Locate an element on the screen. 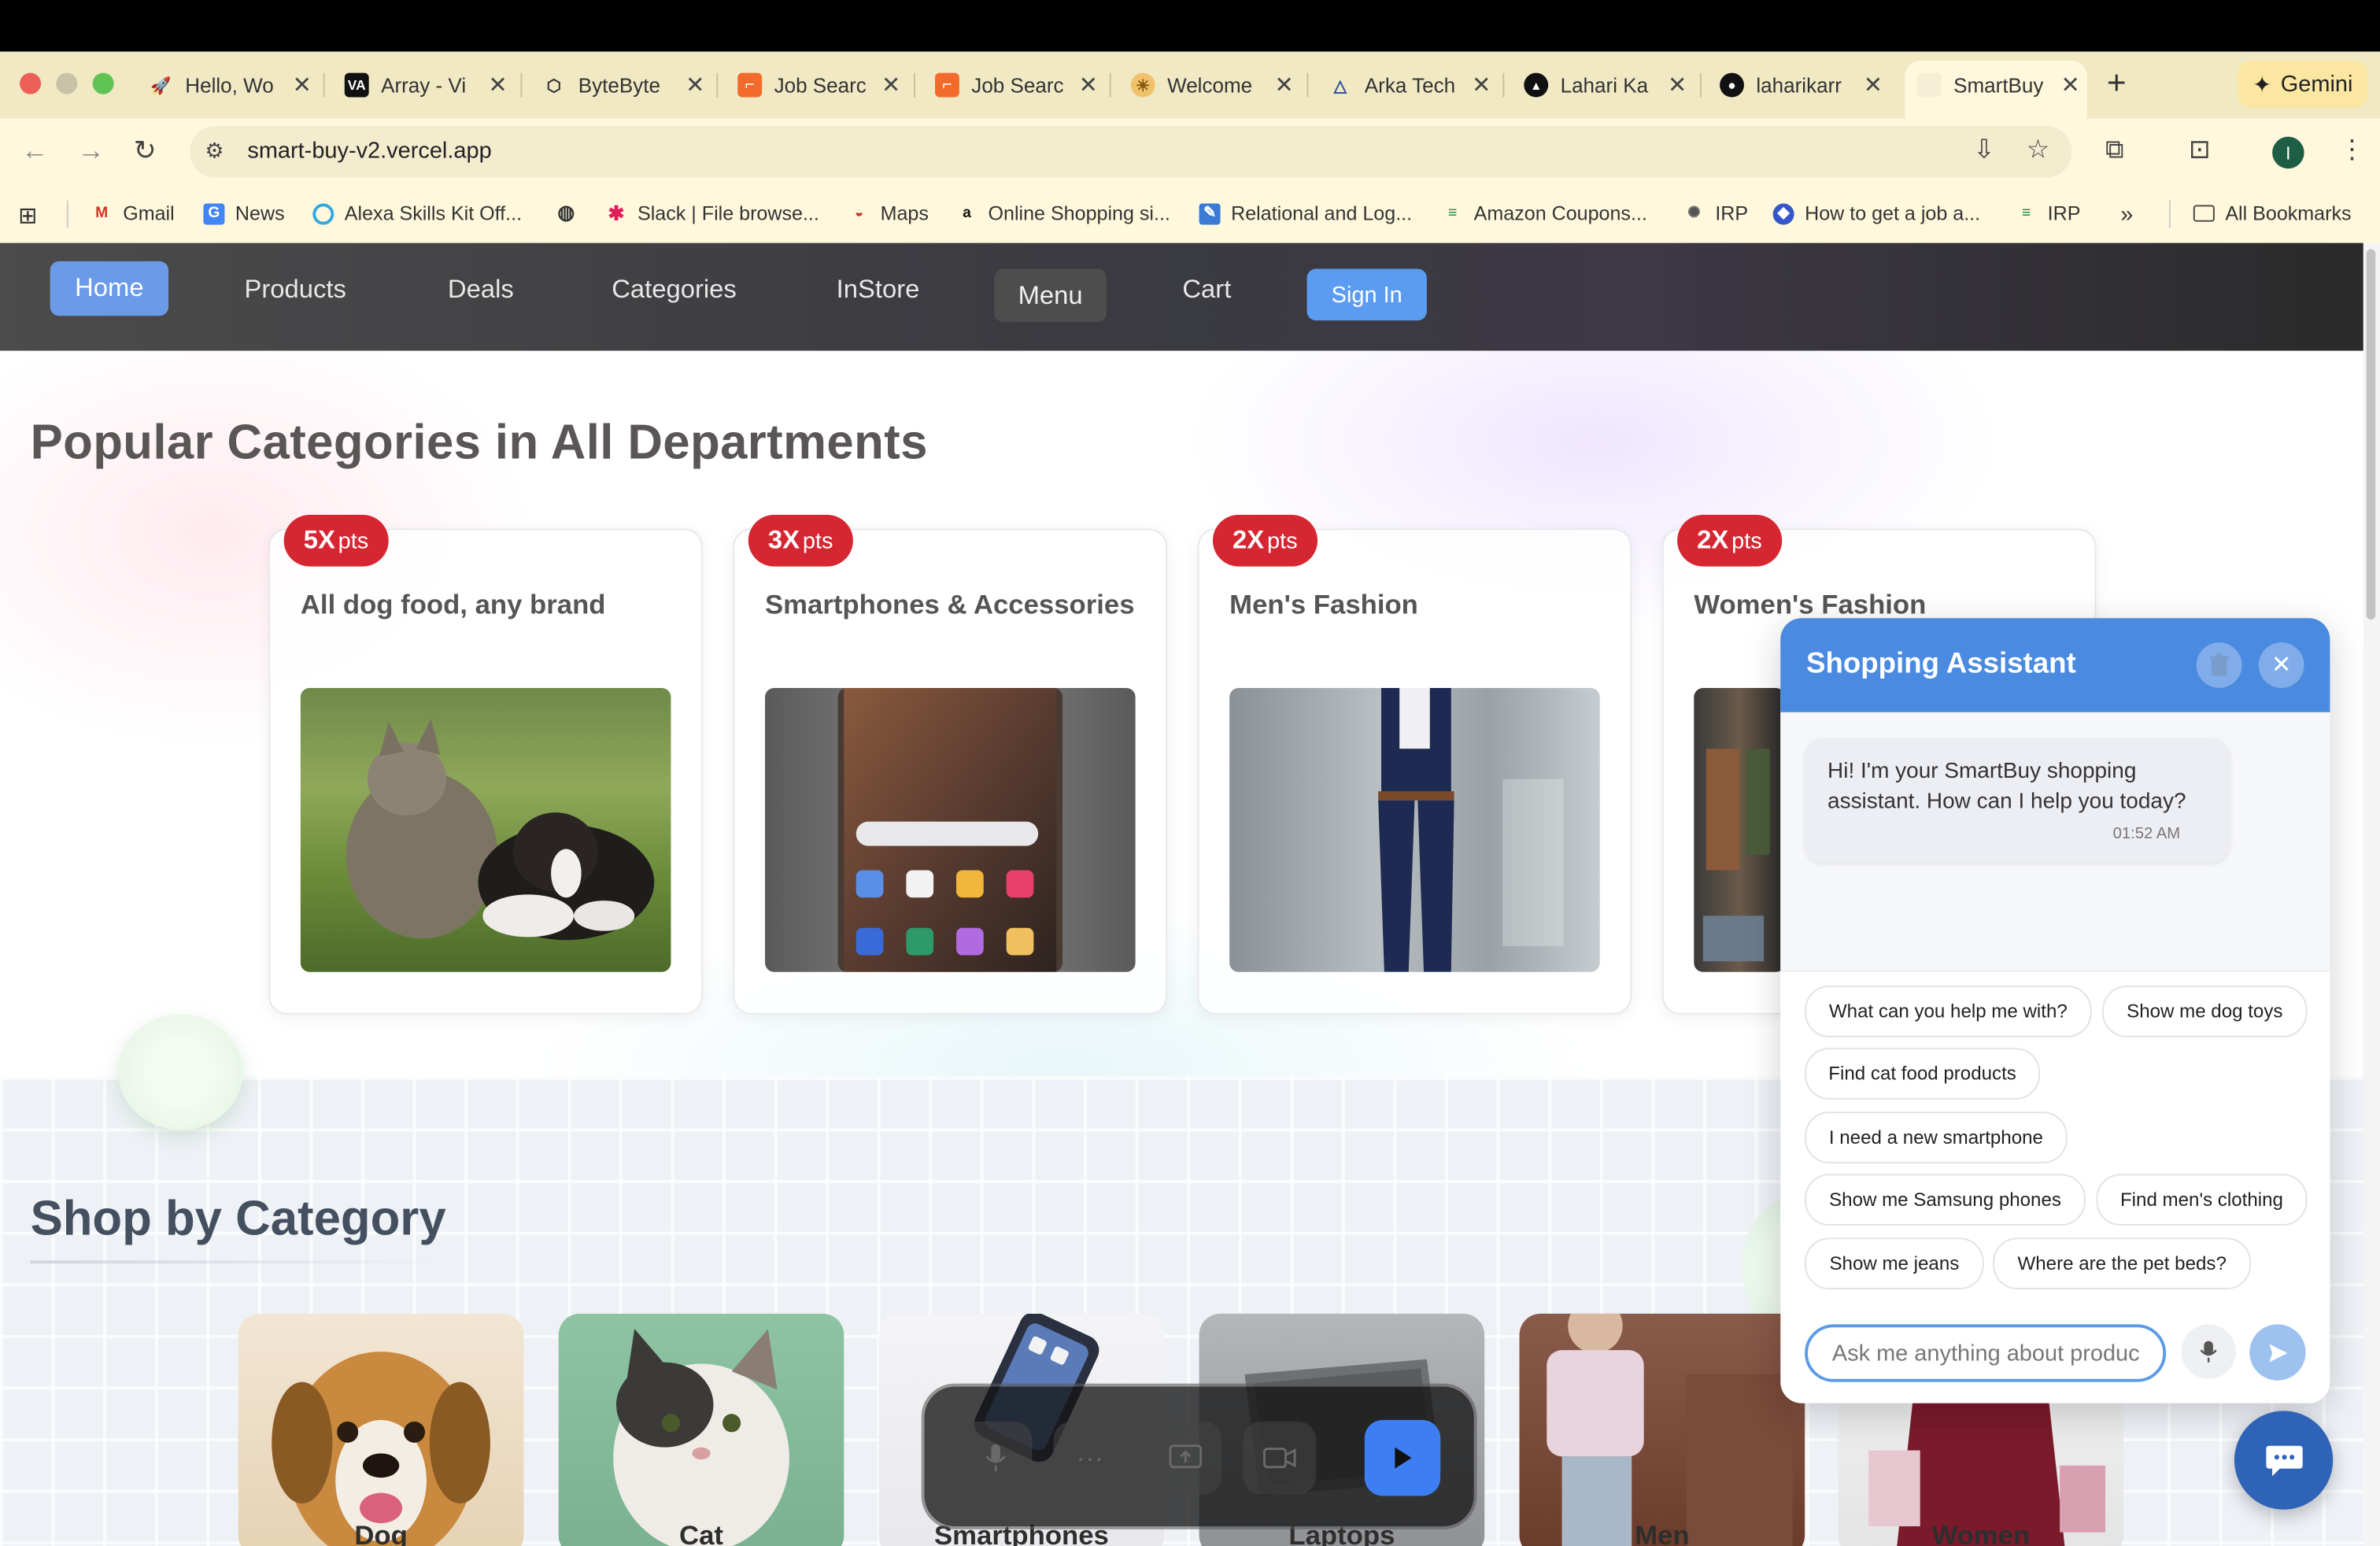 This screenshot has height=1546, width=2380. bookmark-irp-2: ≡ IRP is located at coordinates (2048, 213).